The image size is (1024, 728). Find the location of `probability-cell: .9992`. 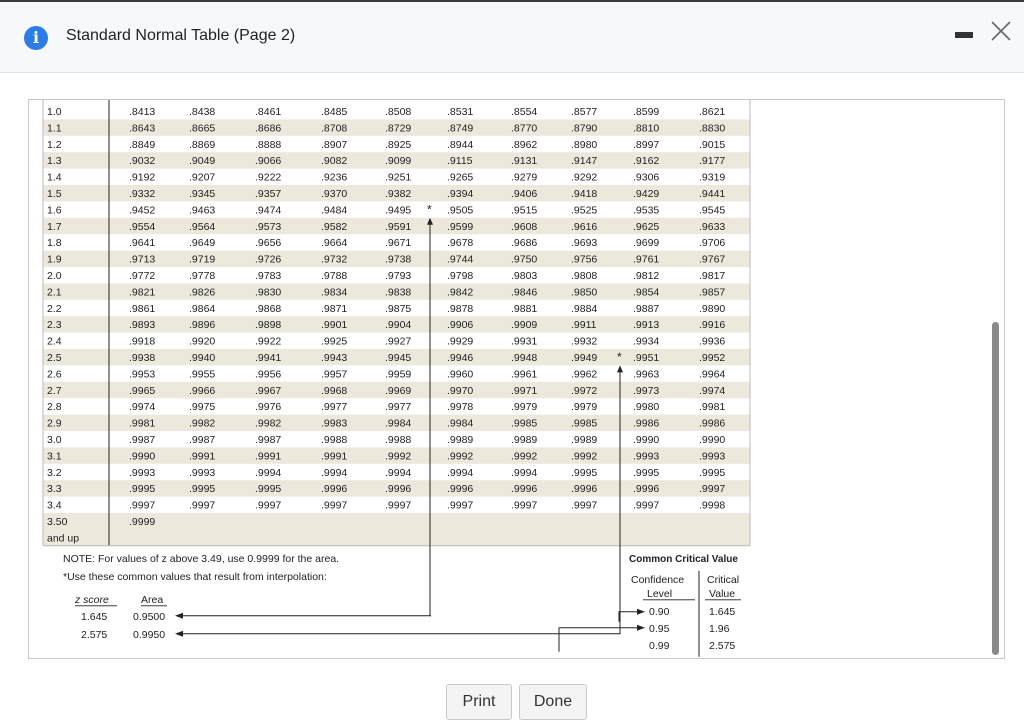

probability-cell: .9992 is located at coordinates (524, 456).